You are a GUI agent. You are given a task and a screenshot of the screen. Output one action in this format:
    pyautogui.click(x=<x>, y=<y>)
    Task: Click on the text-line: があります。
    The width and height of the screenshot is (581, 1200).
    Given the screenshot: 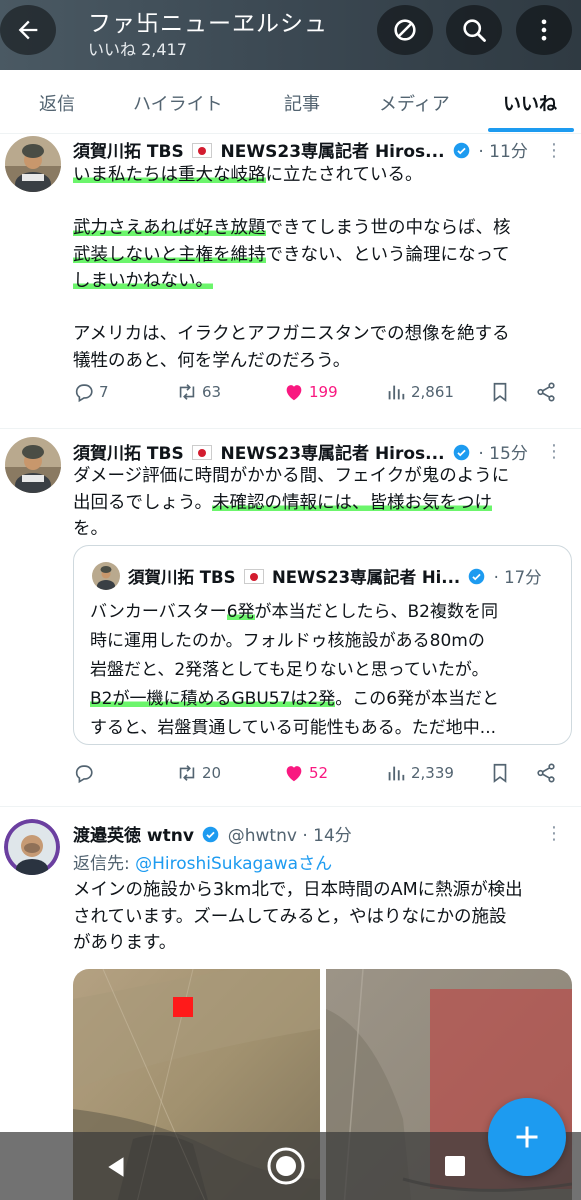 What is the action you would take?
    pyautogui.click(x=125, y=943)
    